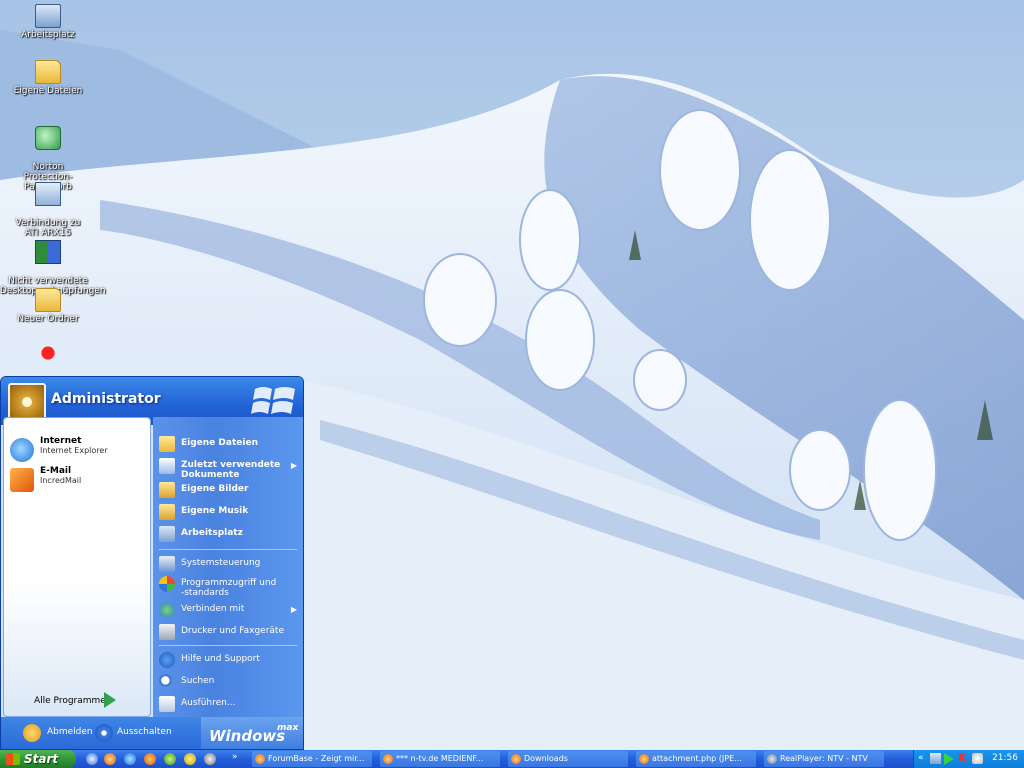 The height and width of the screenshot is (768, 1024). What do you see at coordinates (190, 759) in the screenshot?
I see `quicklaunch-media-icon` at bounding box center [190, 759].